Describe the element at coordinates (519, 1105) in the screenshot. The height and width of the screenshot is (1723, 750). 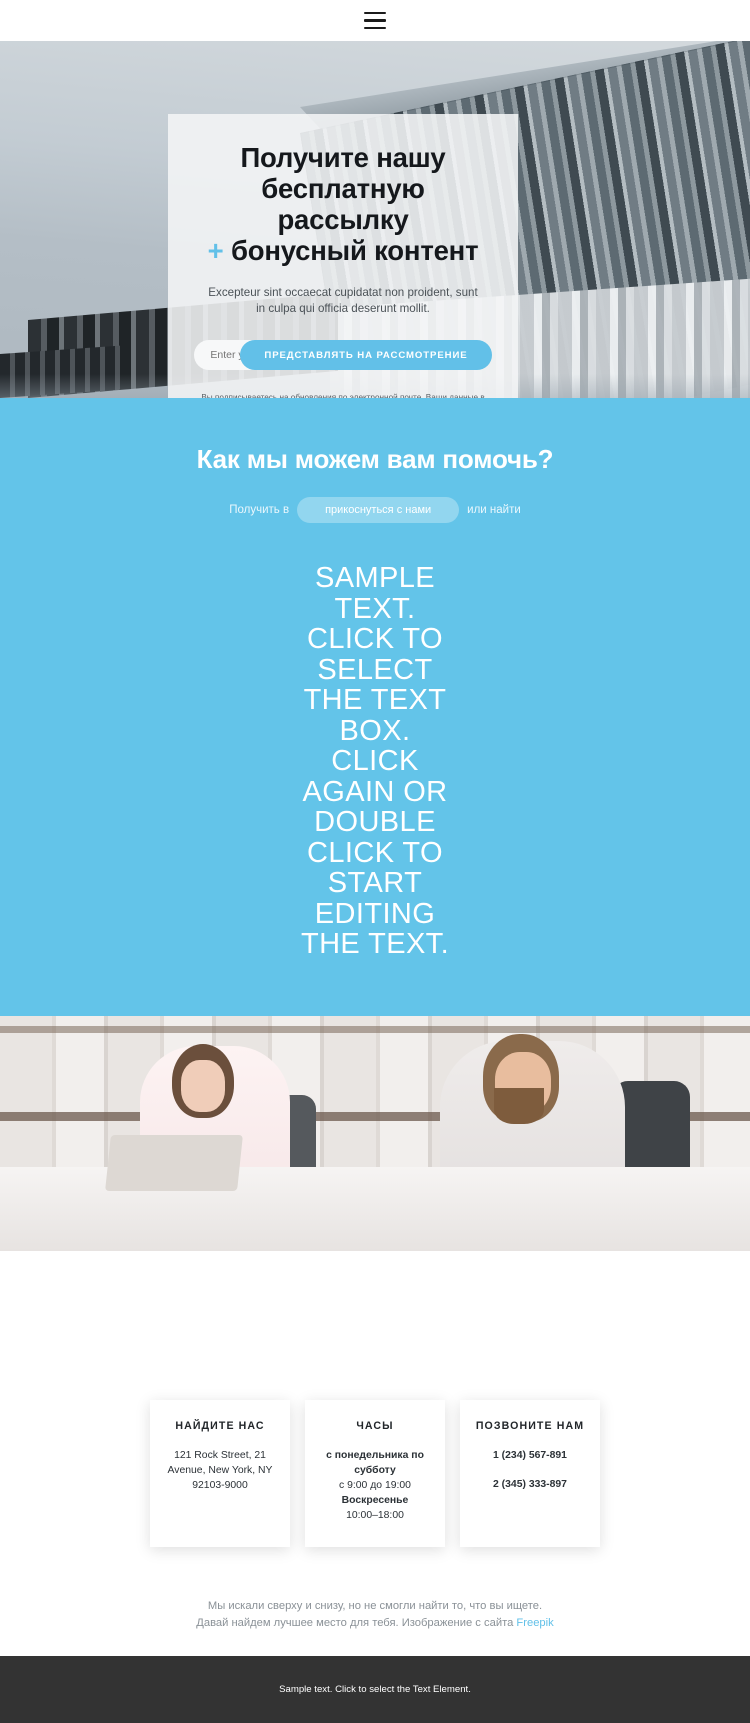
I see `photo-man-beard` at that location.